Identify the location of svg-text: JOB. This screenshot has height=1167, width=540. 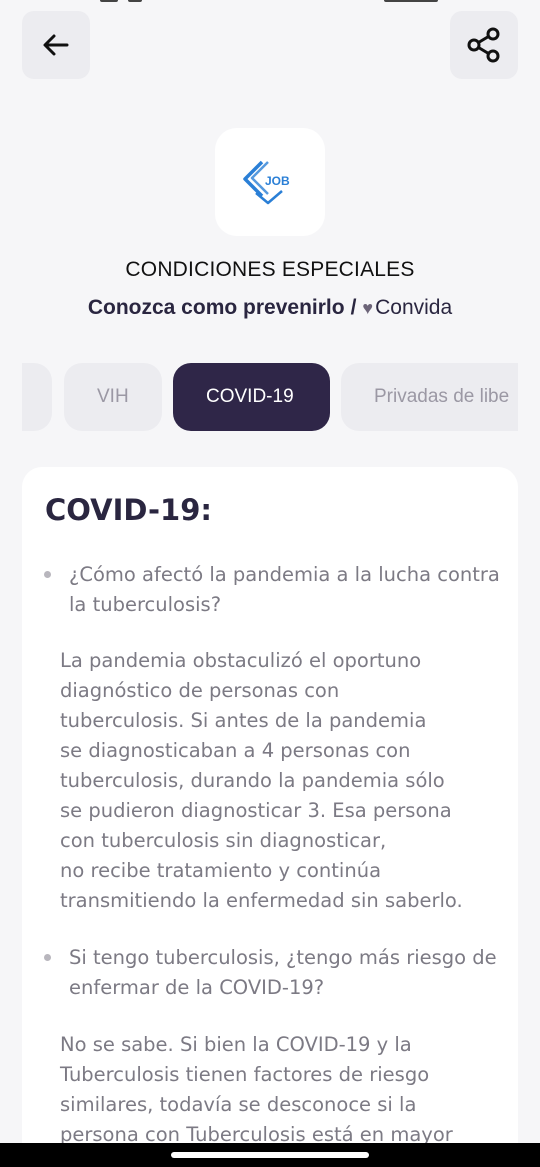
(277, 181).